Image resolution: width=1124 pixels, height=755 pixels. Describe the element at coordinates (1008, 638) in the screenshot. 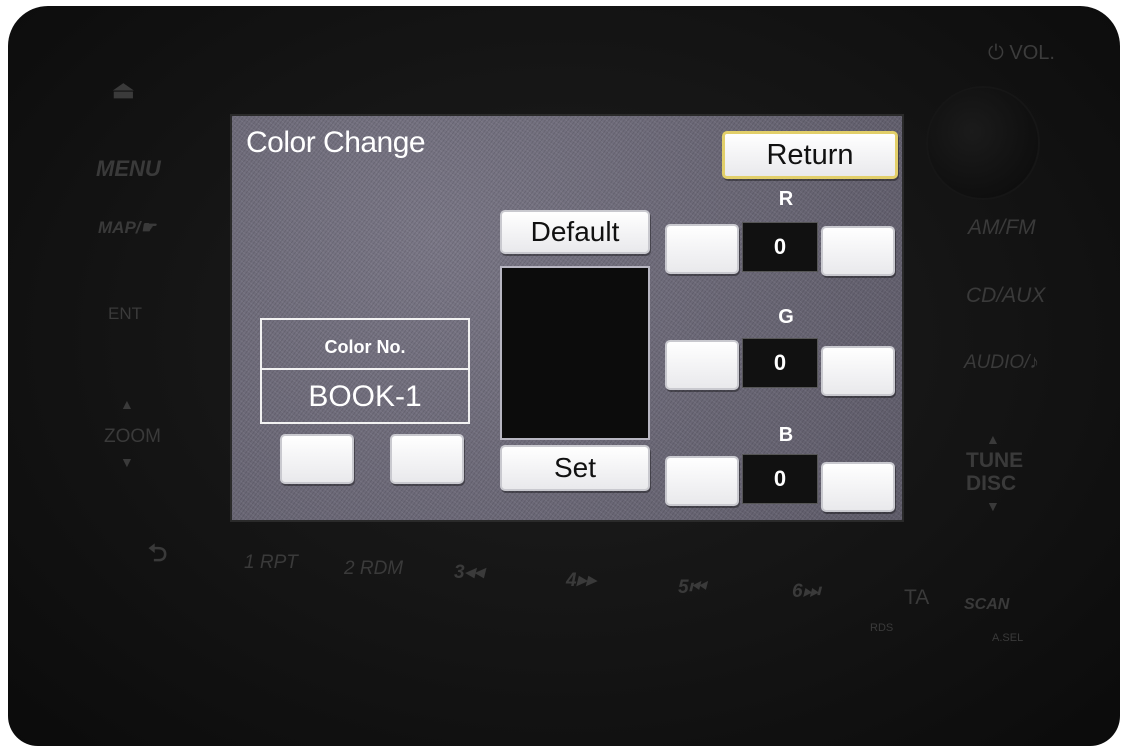

I see `a-sel-label: A.SEL` at that location.